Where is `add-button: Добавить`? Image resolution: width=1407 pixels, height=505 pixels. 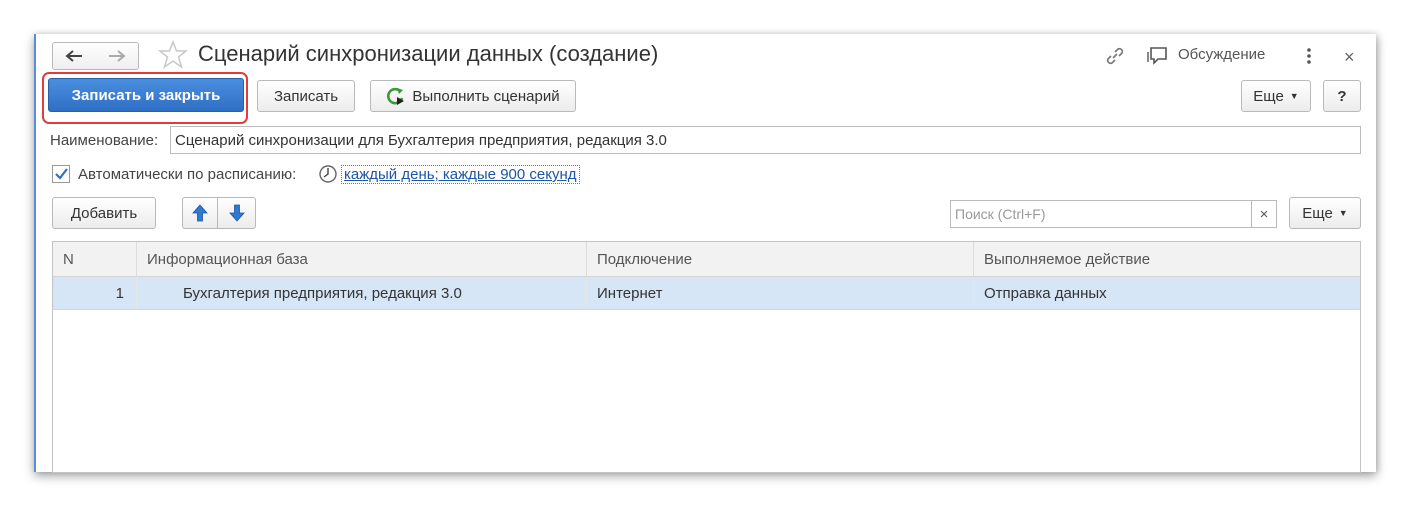
add-button: Добавить is located at coordinates (104, 213).